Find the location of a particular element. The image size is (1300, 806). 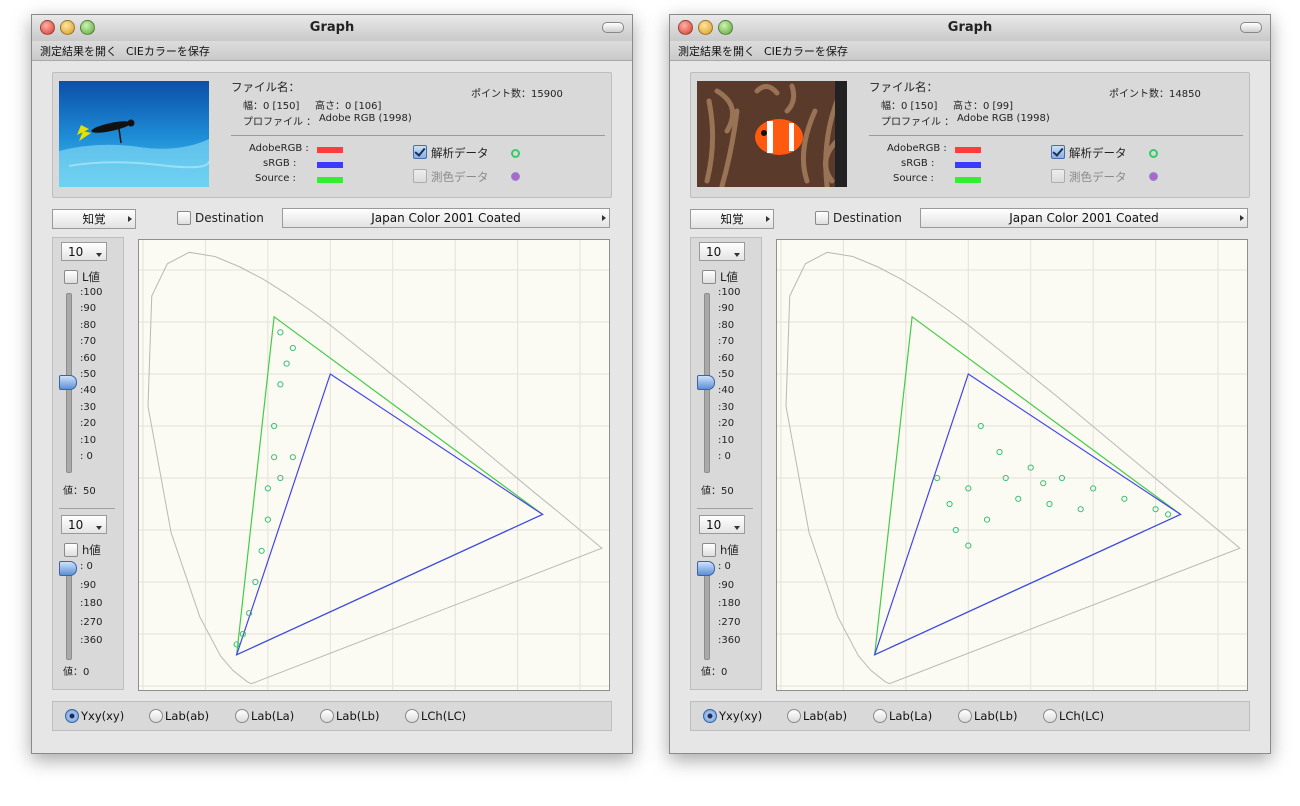

points-count: ポイント数：14850 is located at coordinates (1155, 94).